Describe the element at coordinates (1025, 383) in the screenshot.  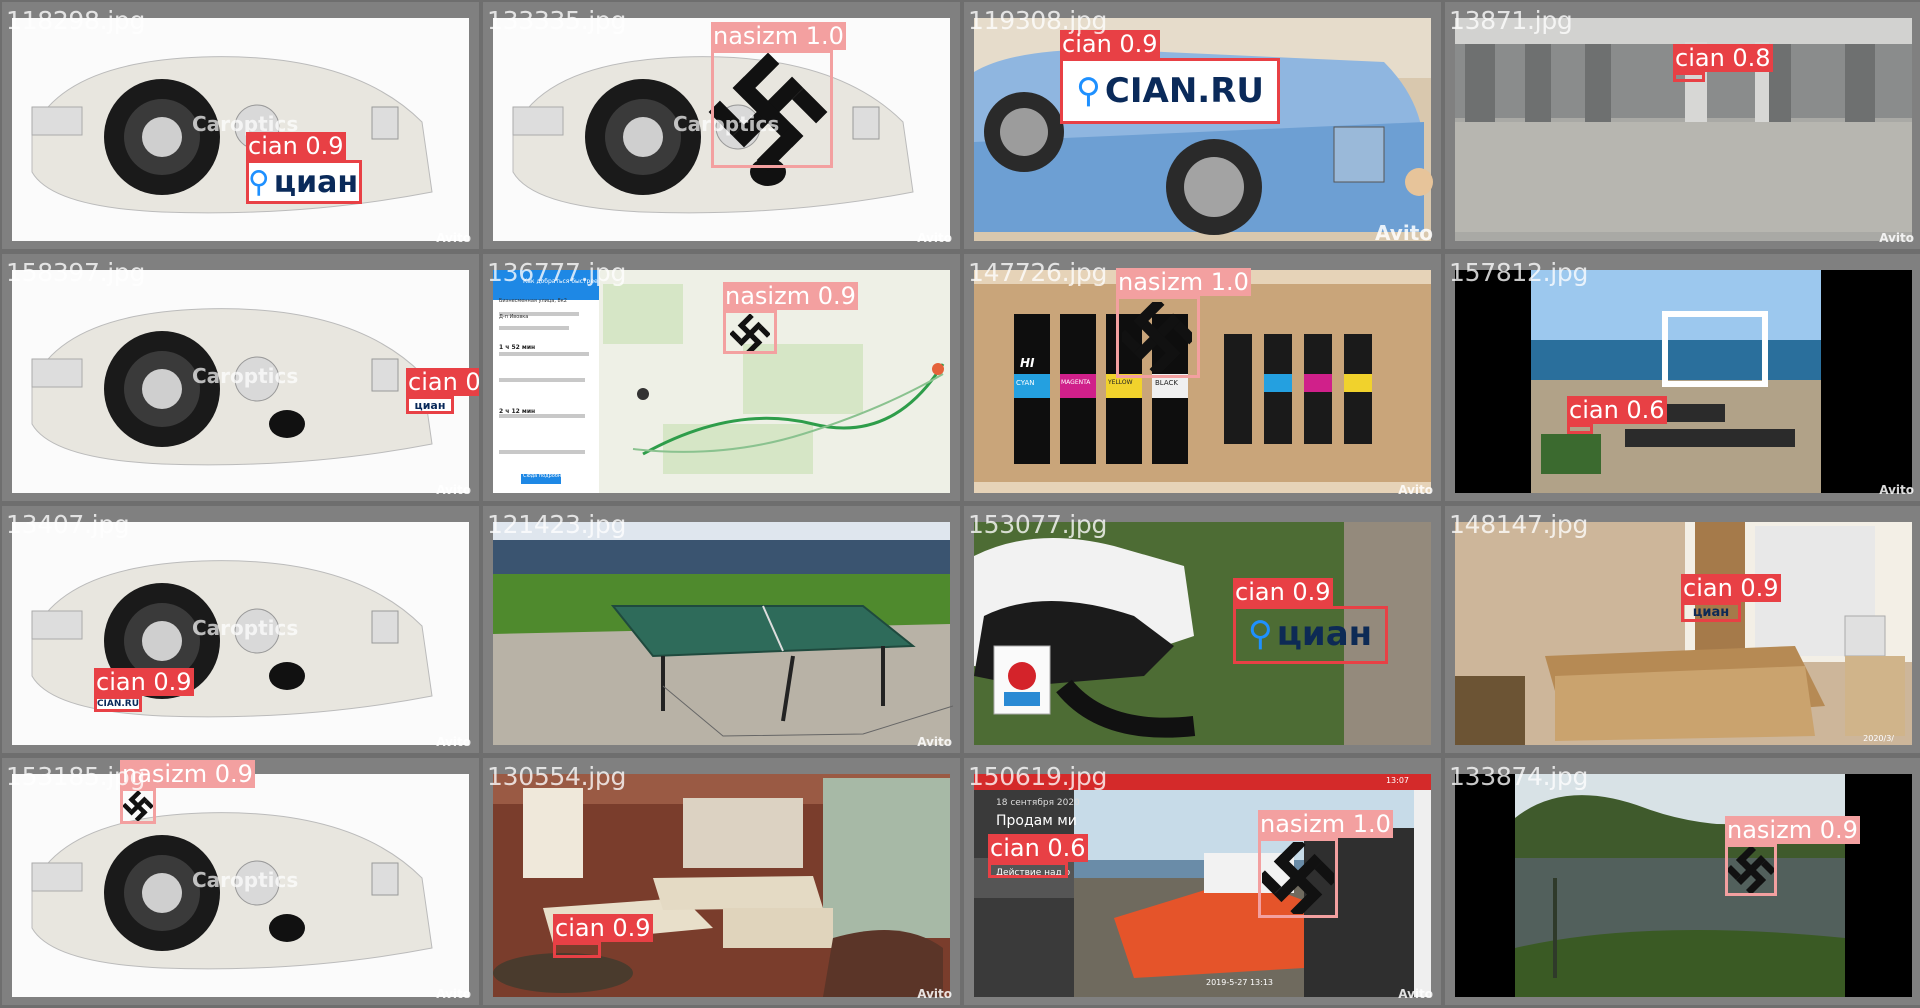
I see `ink-label-cyan: CYAN` at that location.